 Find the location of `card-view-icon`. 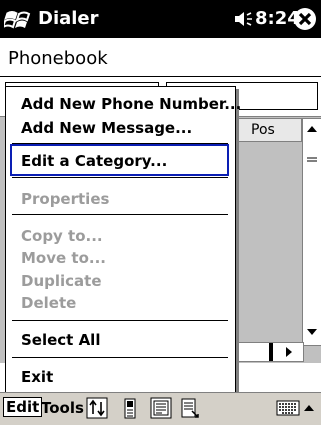

card-view-icon is located at coordinates (161, 408).